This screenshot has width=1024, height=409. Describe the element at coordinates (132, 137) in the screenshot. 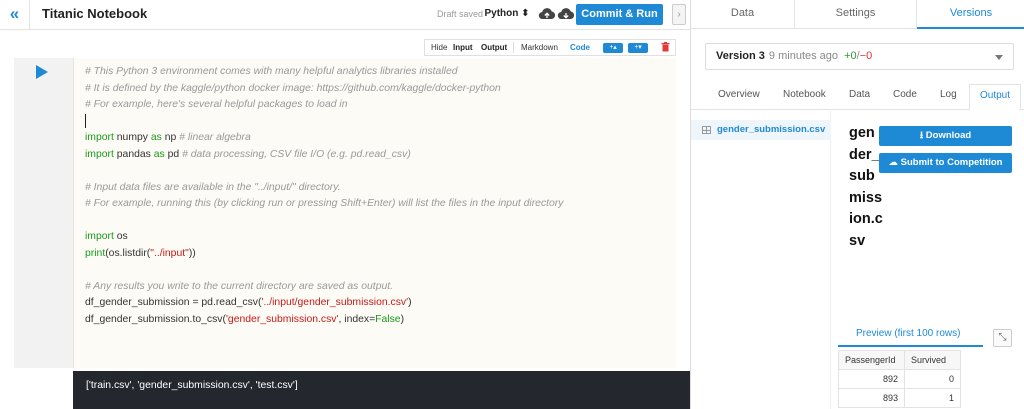

I see `code-text: numpy` at that location.